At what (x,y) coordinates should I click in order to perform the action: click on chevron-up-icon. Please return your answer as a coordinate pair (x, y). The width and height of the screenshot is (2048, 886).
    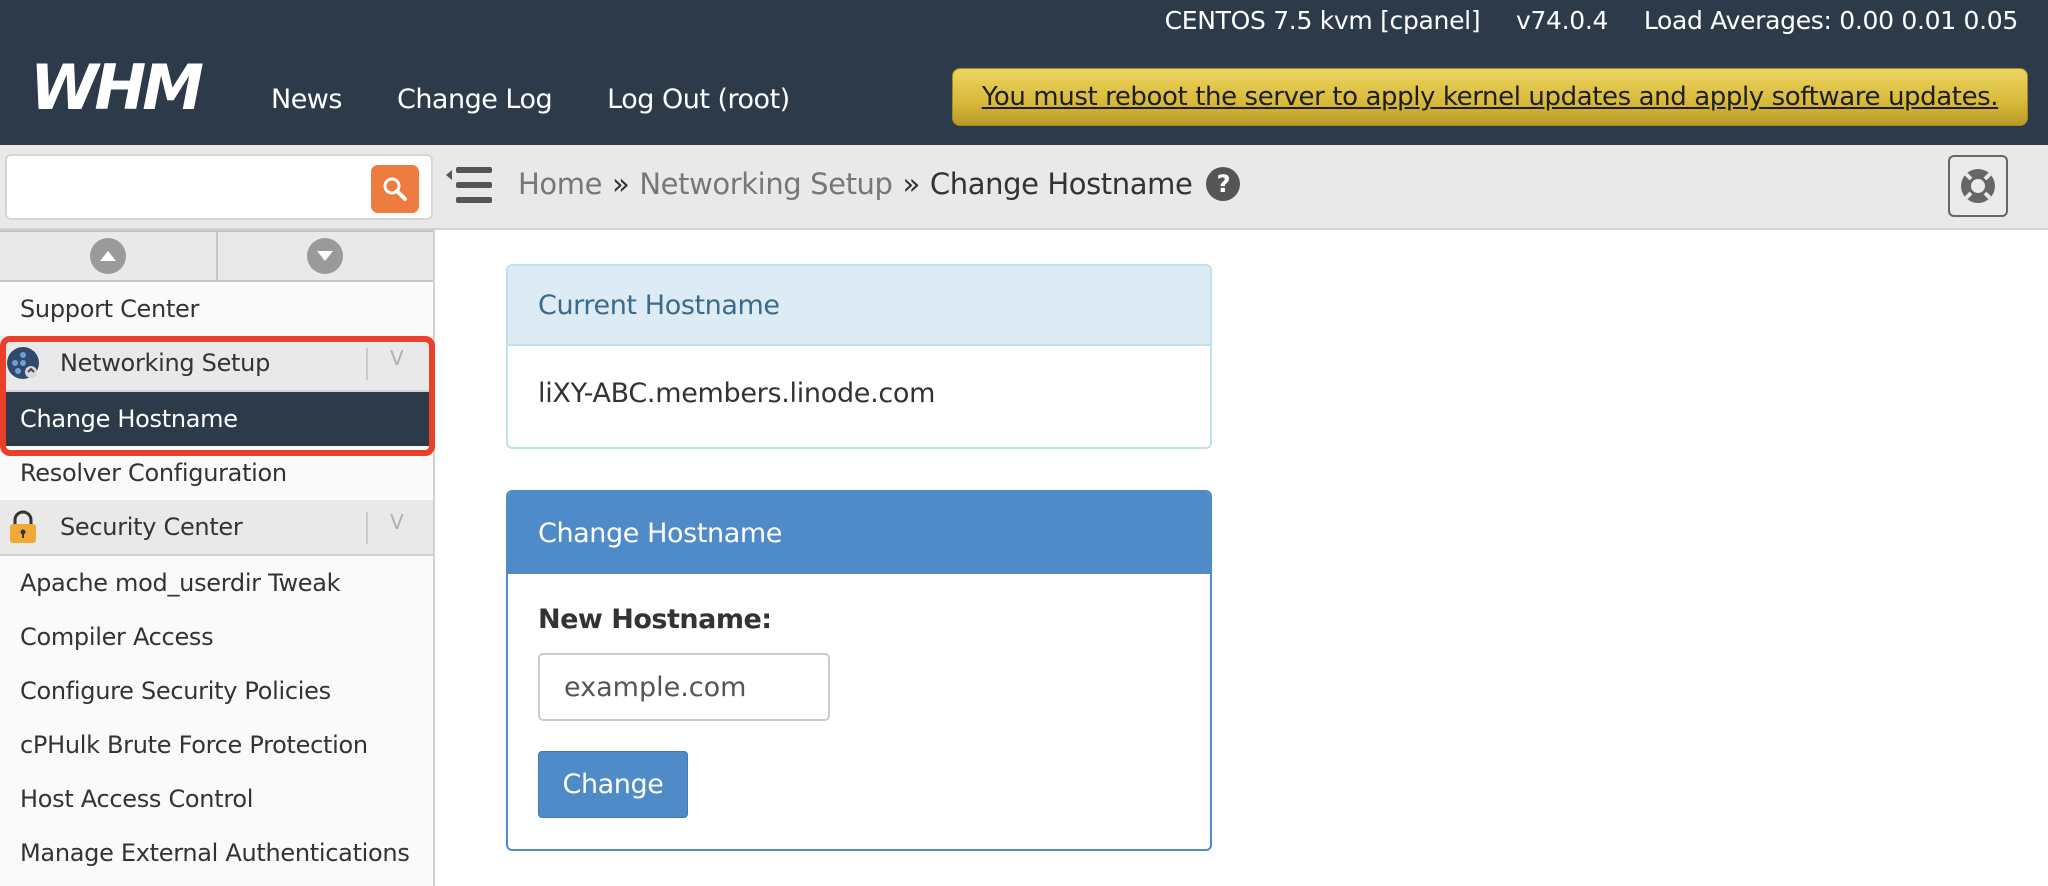
    Looking at the image, I should click on (107, 256).